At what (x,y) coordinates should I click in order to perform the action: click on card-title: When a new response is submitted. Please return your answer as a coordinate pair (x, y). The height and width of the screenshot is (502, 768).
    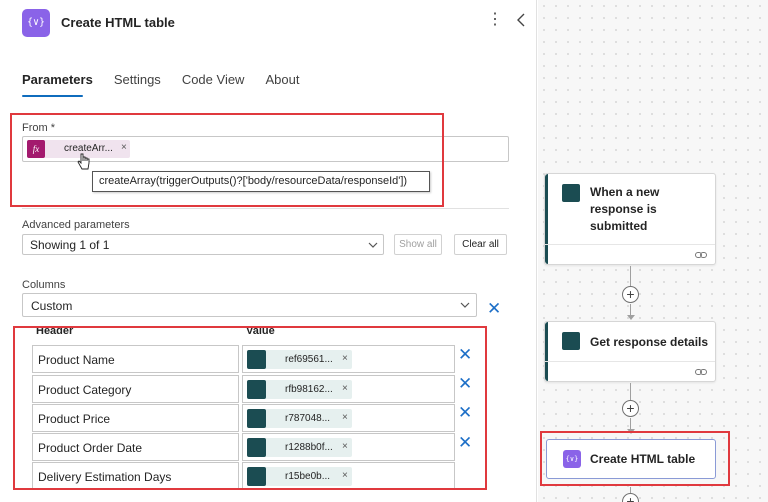
    Looking at the image, I should click on (625, 209).